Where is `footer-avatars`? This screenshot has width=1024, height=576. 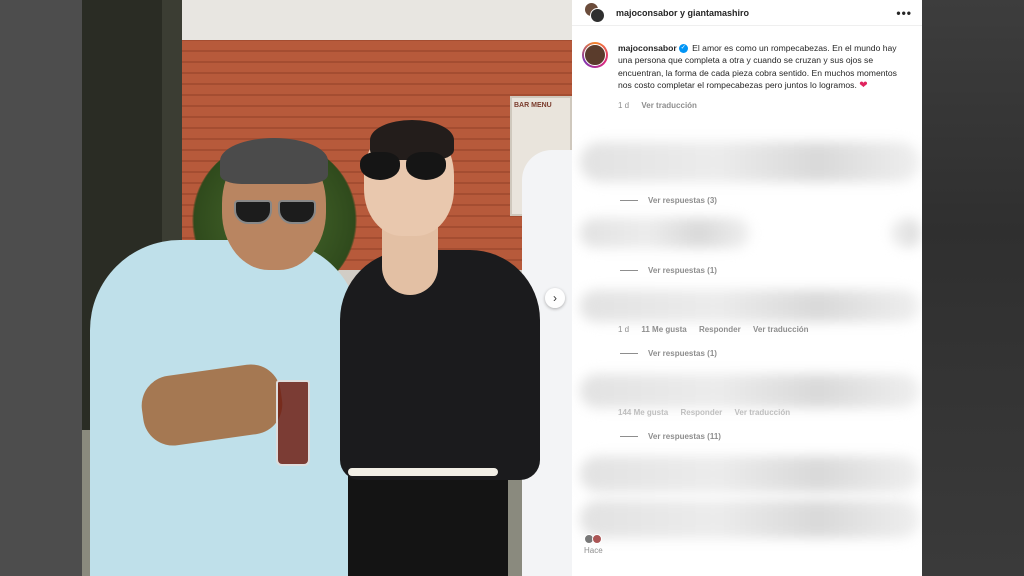 footer-avatars is located at coordinates (596, 539).